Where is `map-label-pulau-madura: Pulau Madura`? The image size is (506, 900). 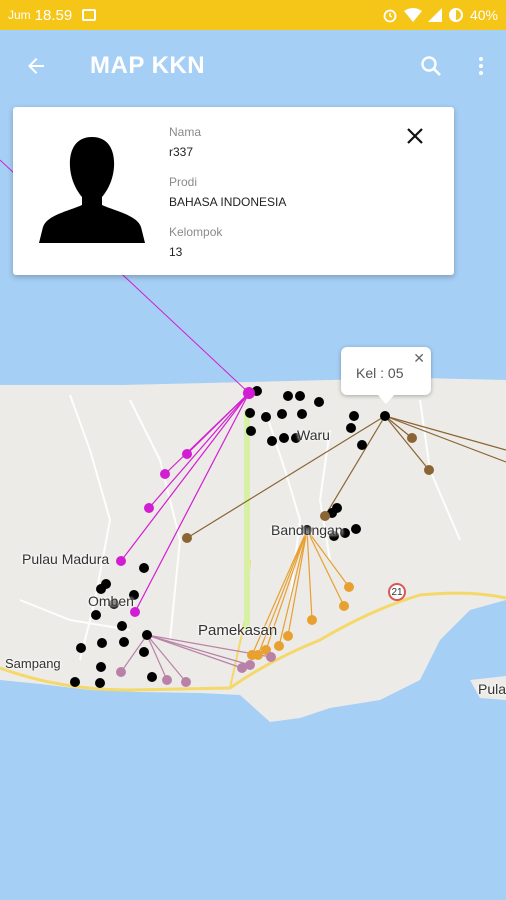
map-label-pulau-madura: Pulau Madura is located at coordinates (66, 559).